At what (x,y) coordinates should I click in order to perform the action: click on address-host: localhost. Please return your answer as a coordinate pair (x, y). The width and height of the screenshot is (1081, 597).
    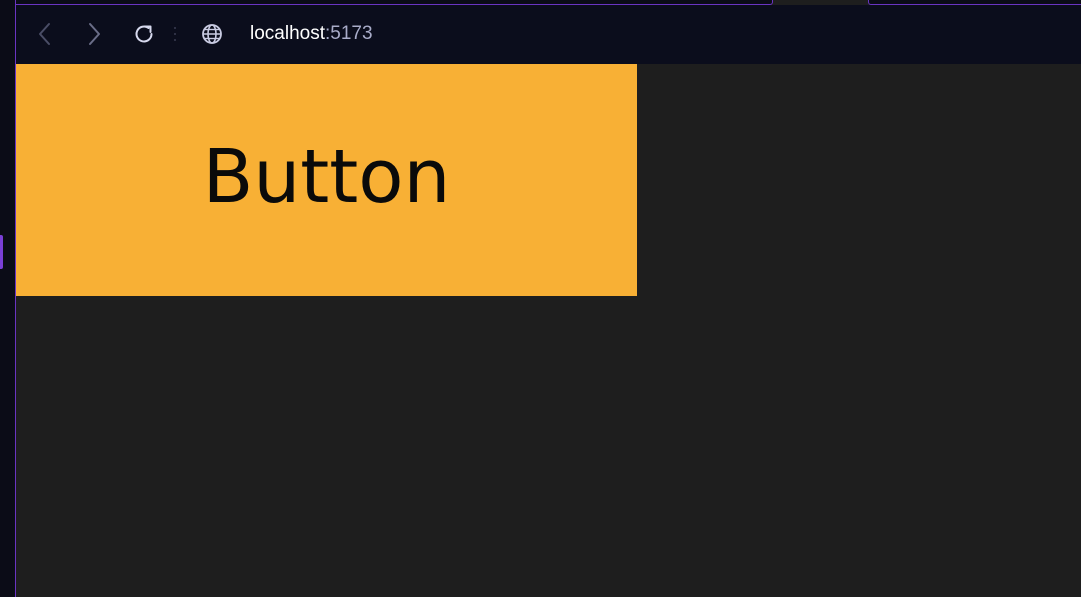
    Looking at the image, I should click on (287, 33).